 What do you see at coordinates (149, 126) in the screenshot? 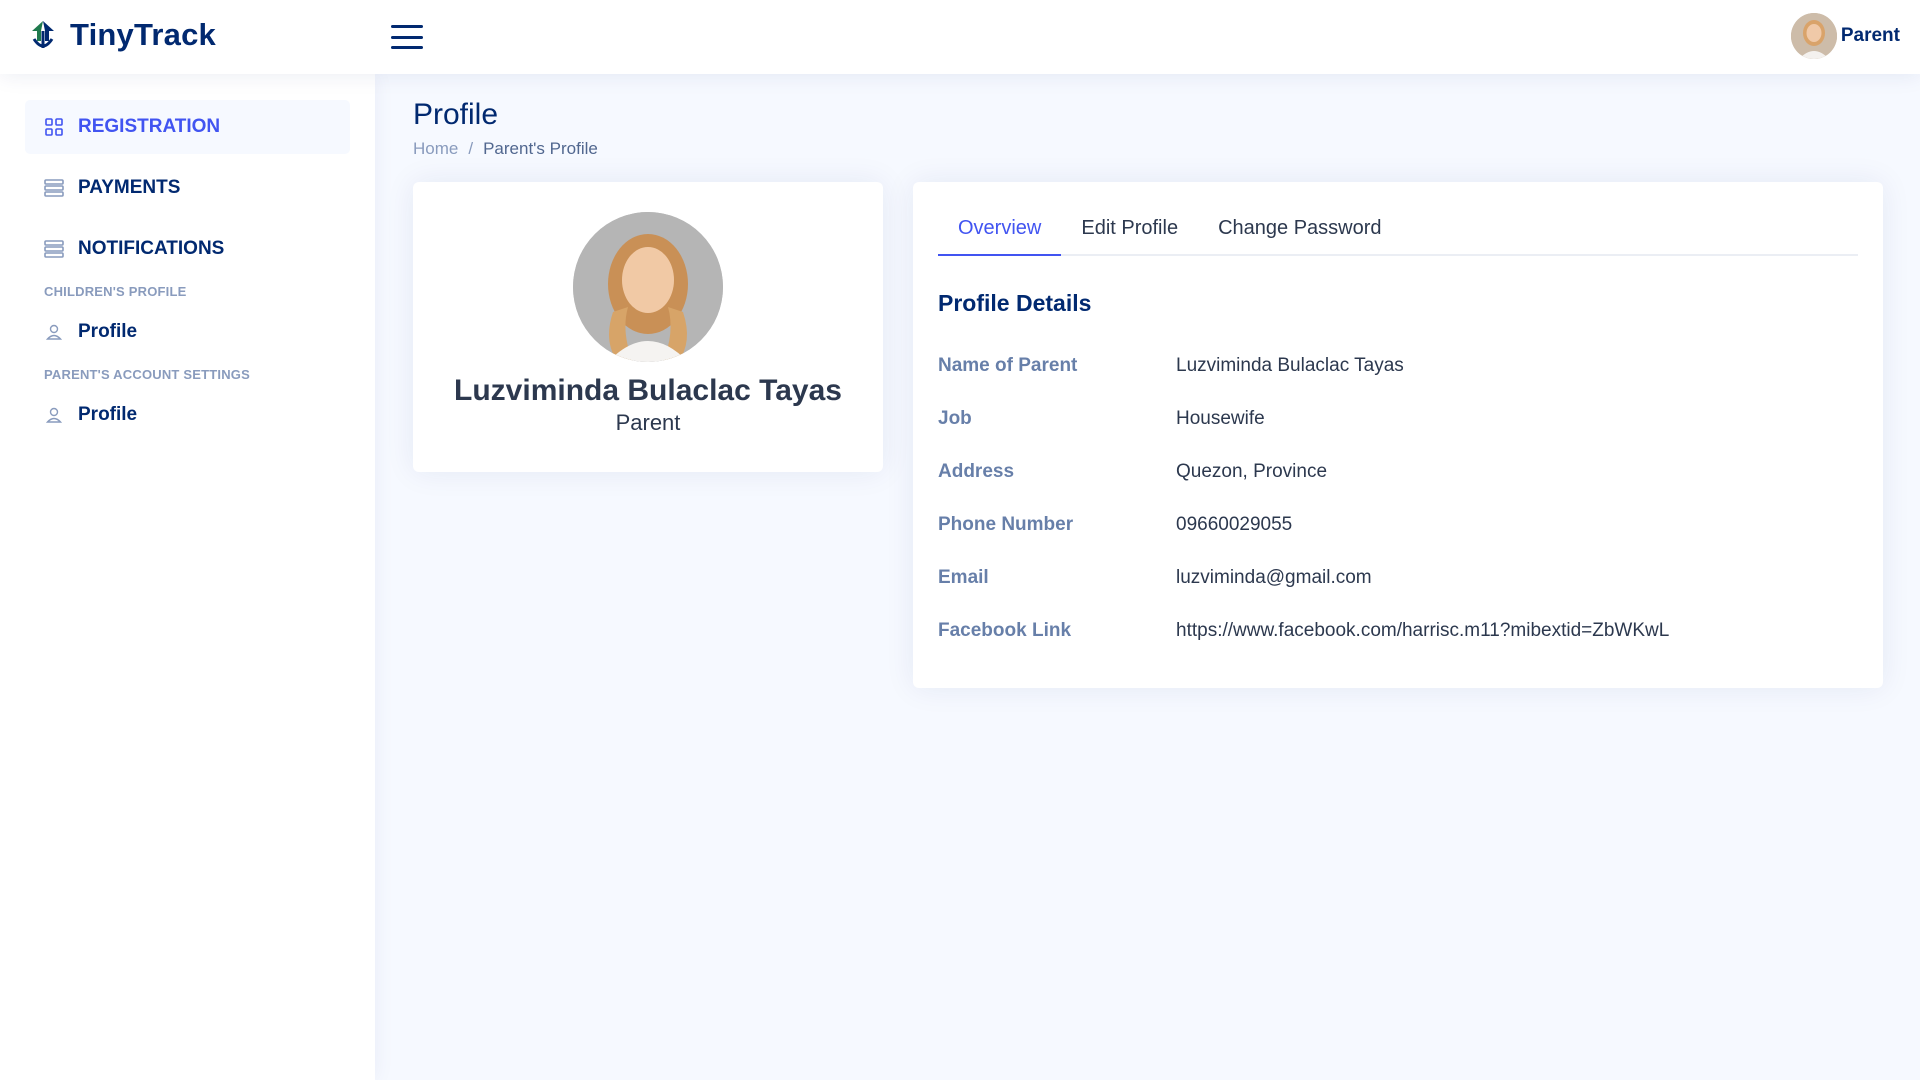
I see `sidebar-item-label: REGISTRATION` at bounding box center [149, 126].